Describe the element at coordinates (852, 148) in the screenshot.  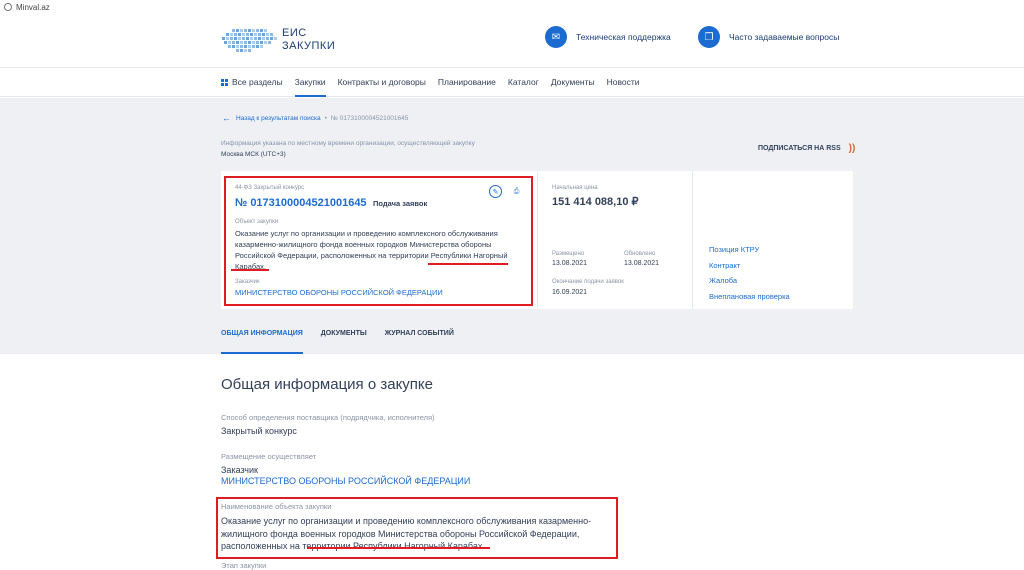
I see `rss-icon: ))` at that location.